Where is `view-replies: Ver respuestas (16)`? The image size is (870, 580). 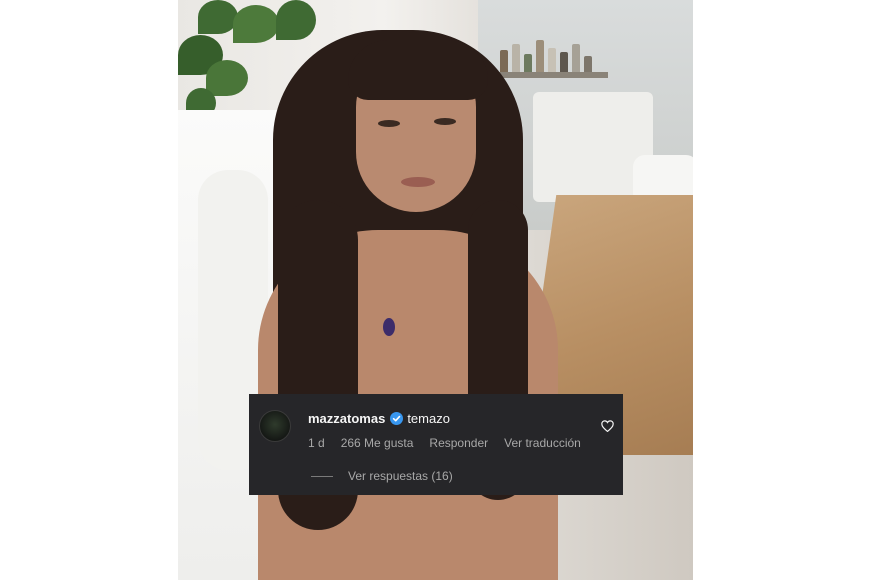 view-replies: Ver respuestas (16) is located at coordinates (382, 476).